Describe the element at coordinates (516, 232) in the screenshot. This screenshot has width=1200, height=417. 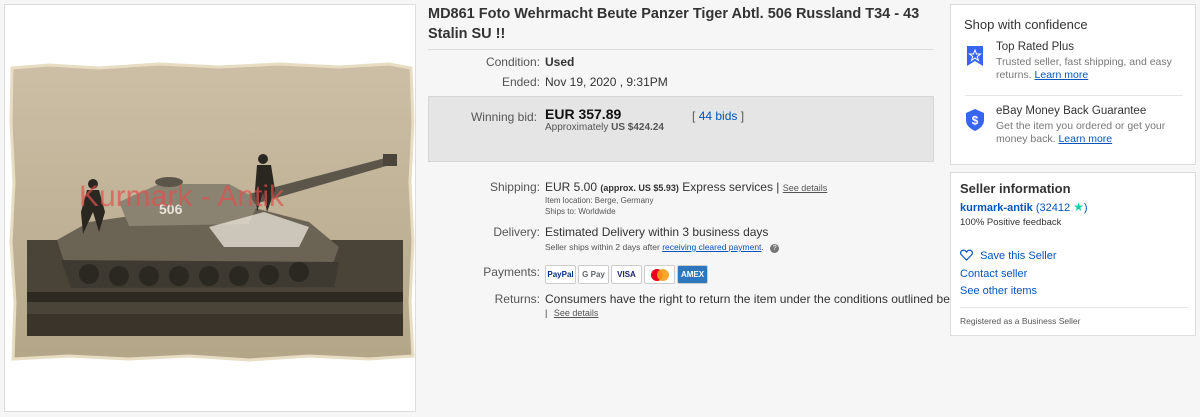
I see `delivery-label: Delivery:` at that location.